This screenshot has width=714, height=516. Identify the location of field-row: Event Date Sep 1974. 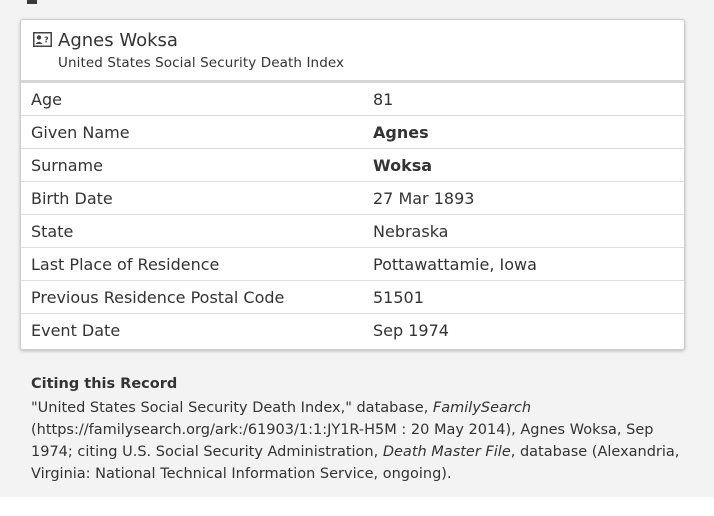
(352, 330).